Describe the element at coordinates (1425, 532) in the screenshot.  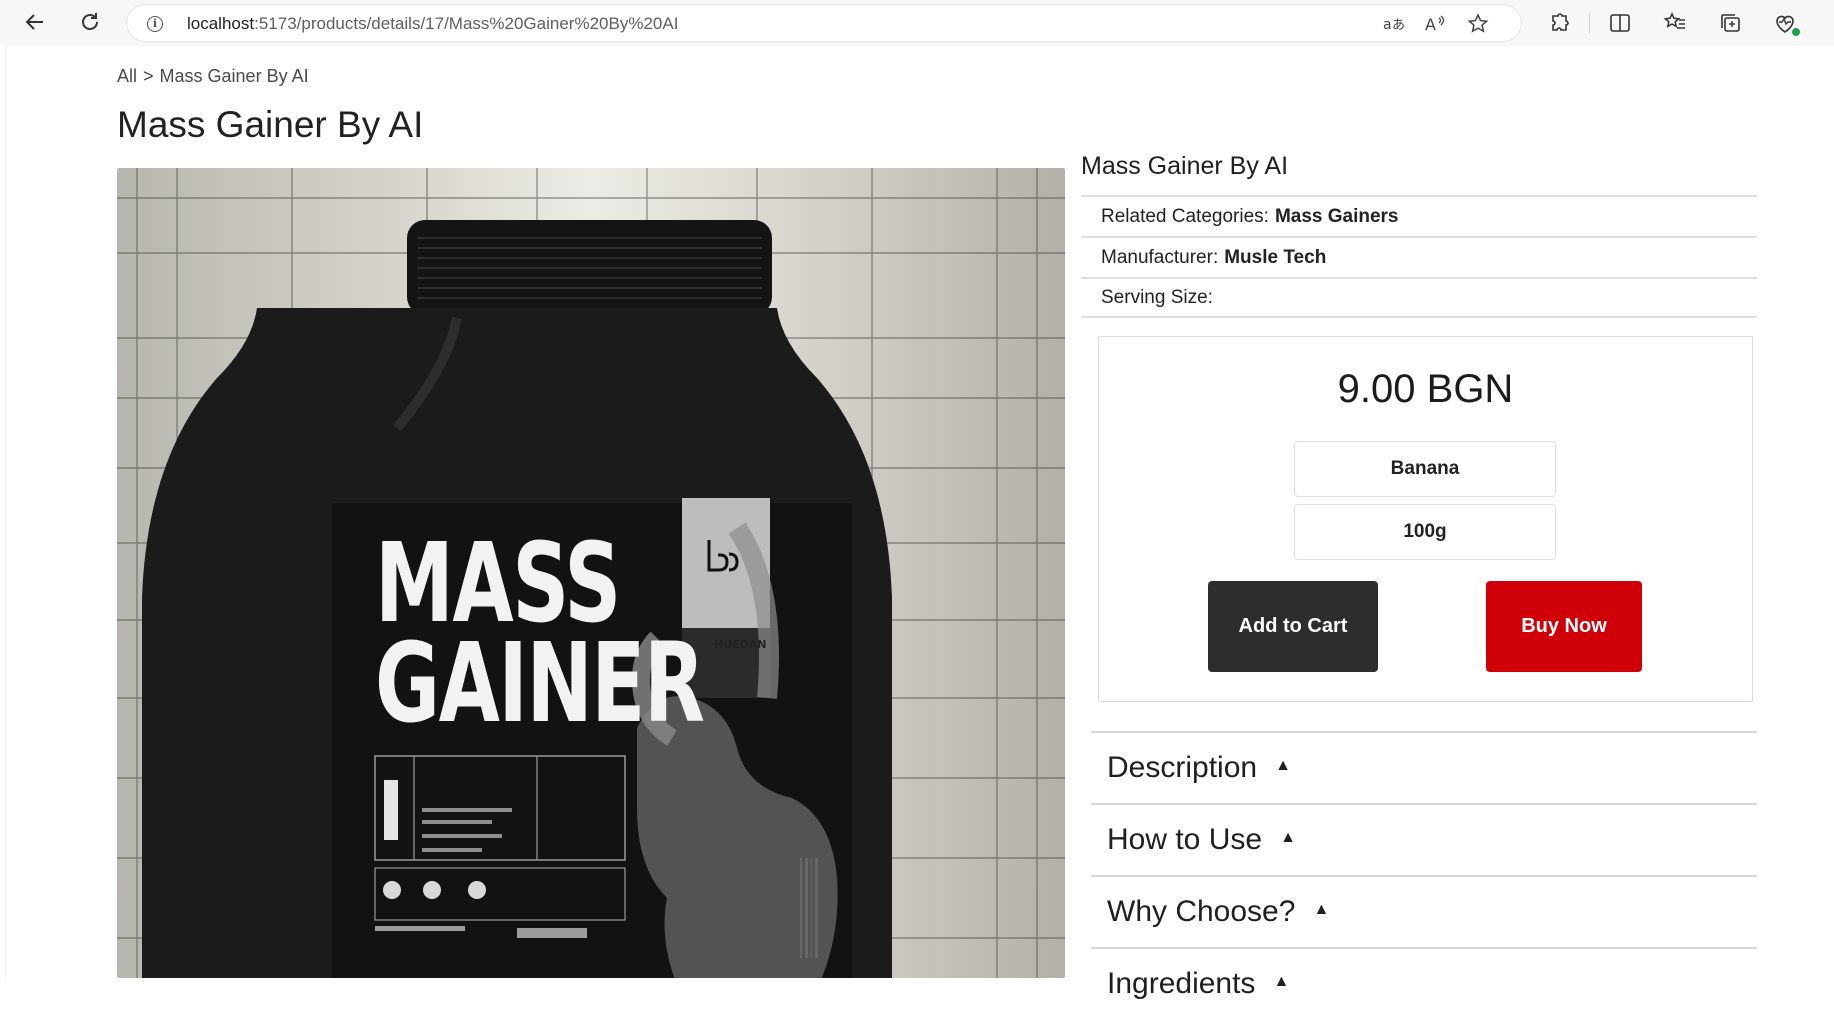
I see `size-option: 100g` at that location.